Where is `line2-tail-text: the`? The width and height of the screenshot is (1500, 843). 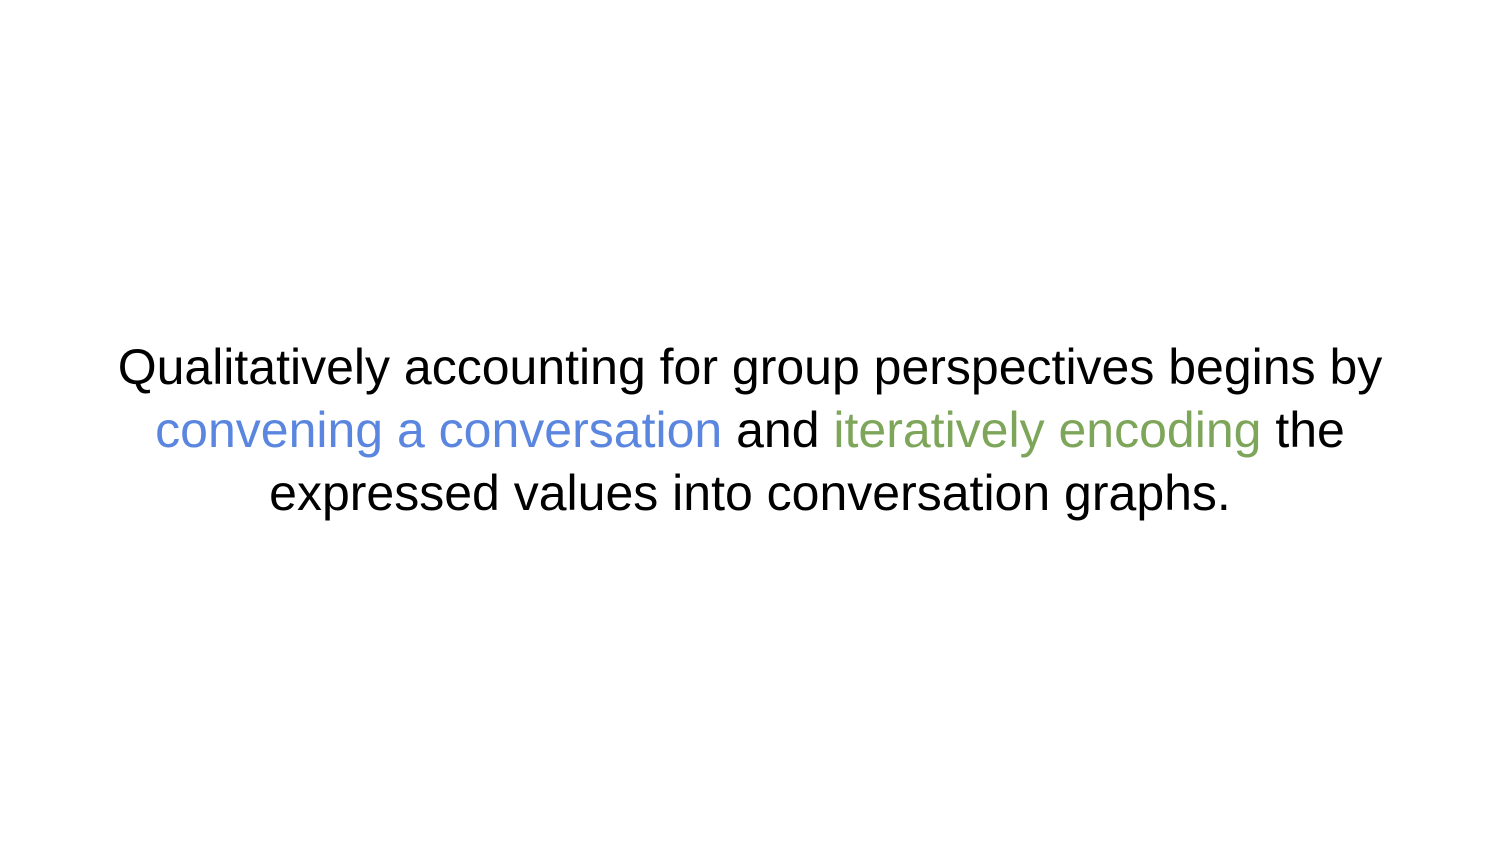 line2-tail-text: the is located at coordinates (1303, 430).